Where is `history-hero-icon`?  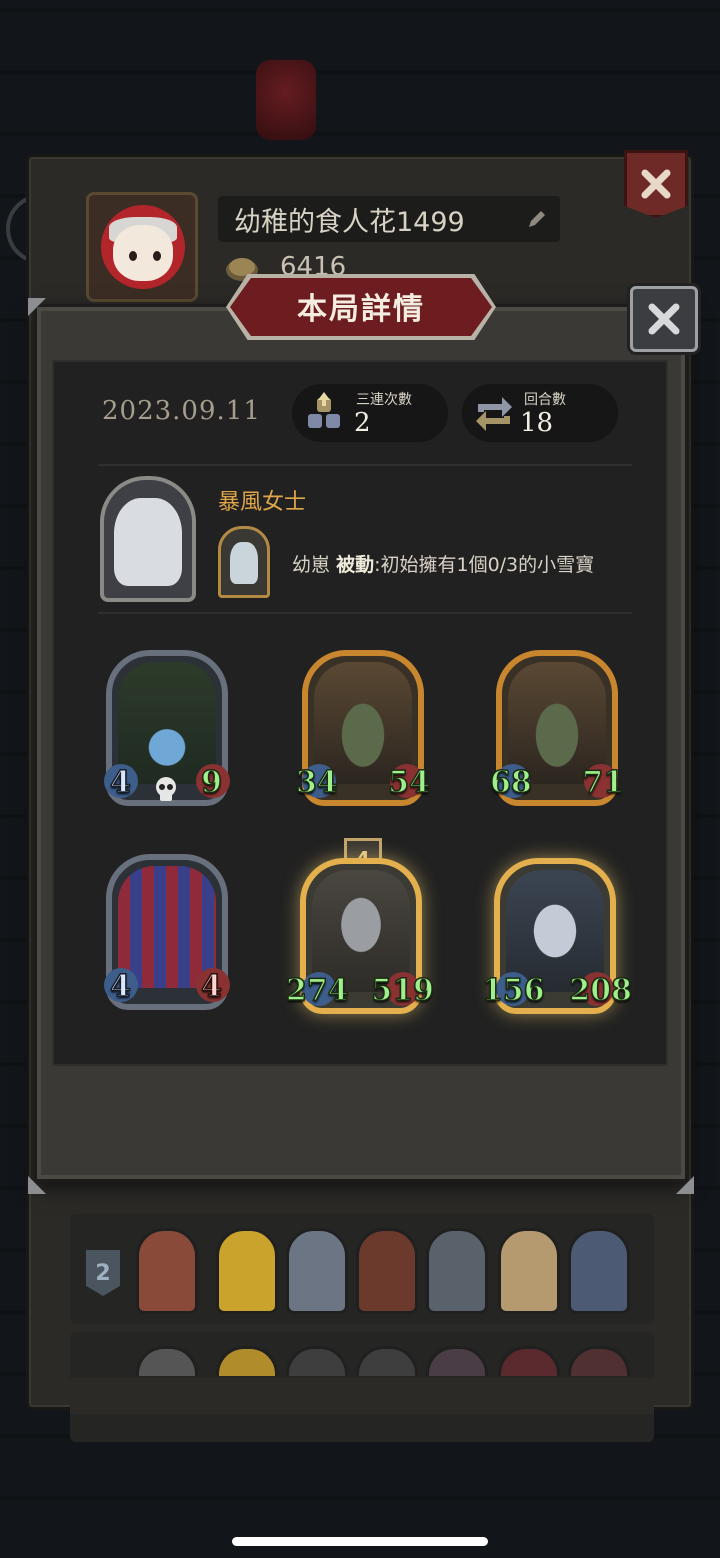
history-hero-icon is located at coordinates (167, 1271).